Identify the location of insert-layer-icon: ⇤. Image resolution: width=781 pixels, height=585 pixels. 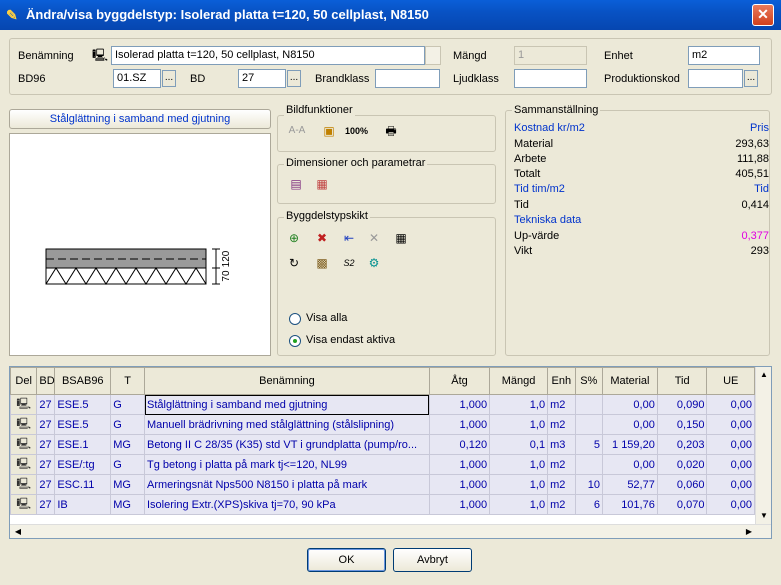
(349, 238).